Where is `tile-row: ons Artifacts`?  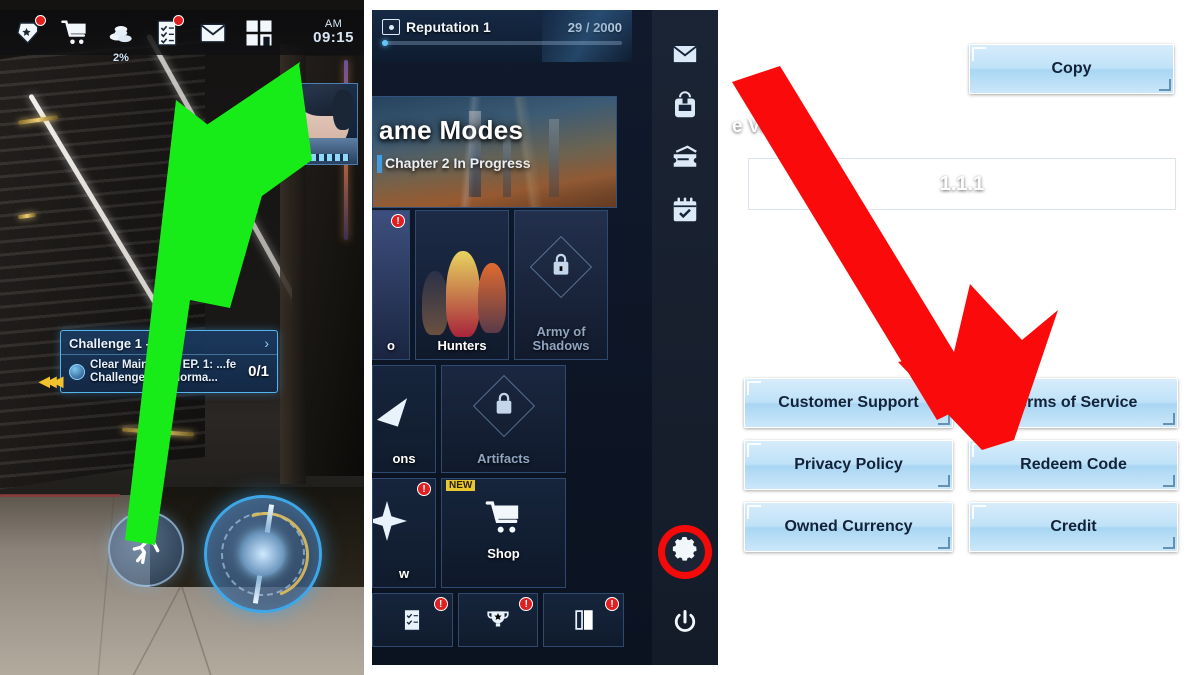
tile-row: ons Artifacts is located at coordinates (498, 419).